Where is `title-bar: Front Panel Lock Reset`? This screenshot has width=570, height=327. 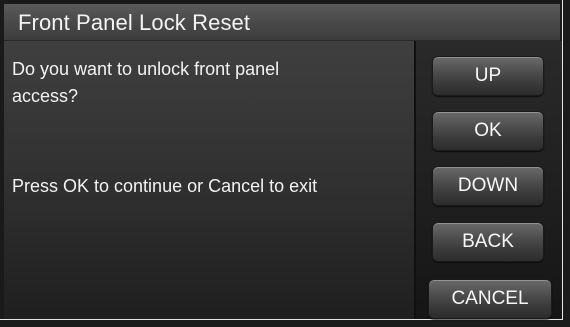 title-bar: Front Panel Lock Reset is located at coordinates (282, 22).